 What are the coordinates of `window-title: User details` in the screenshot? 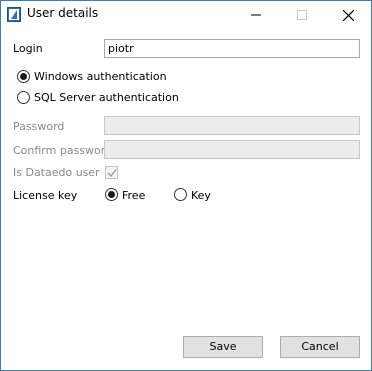 It's located at (63, 13).